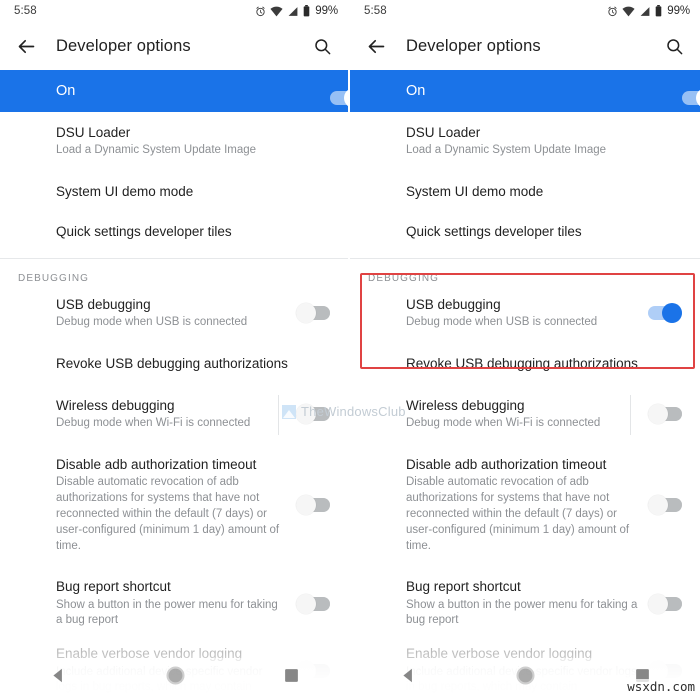 The image size is (700, 698). What do you see at coordinates (291, 678) in the screenshot?
I see `nav-recents-square-icon` at bounding box center [291, 678].